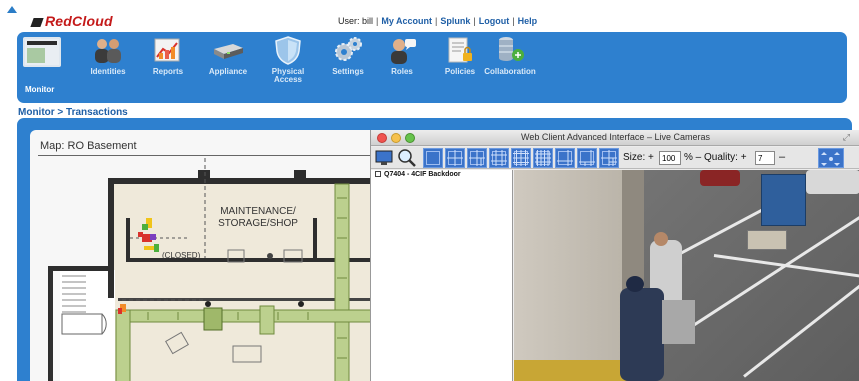 The image size is (859, 381). Describe the element at coordinates (455, 158) in the screenshot. I see `layout-2x2-button` at that location.